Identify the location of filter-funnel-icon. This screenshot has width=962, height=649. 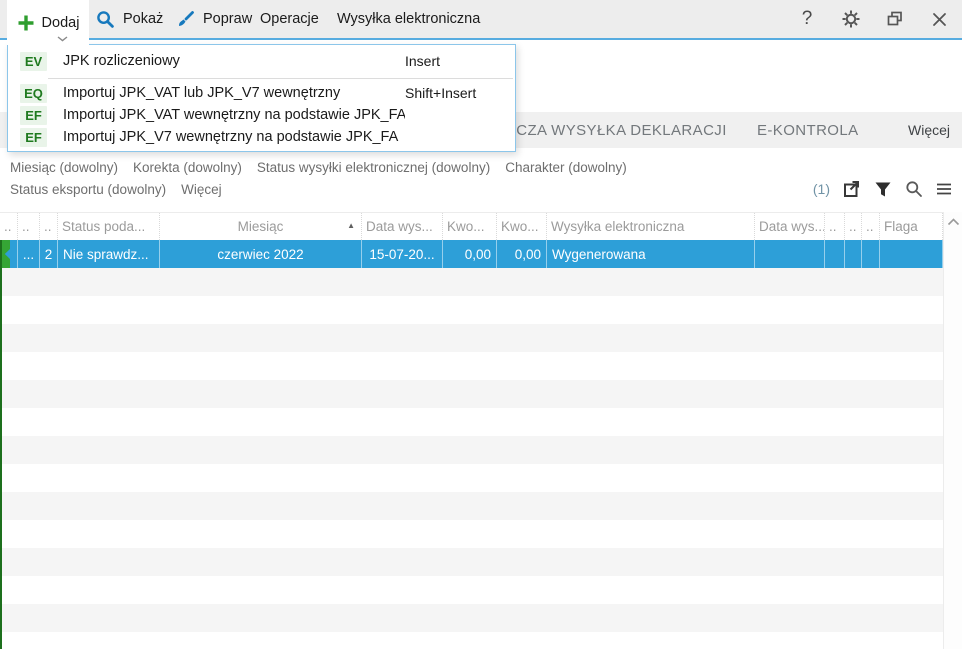
(883, 189).